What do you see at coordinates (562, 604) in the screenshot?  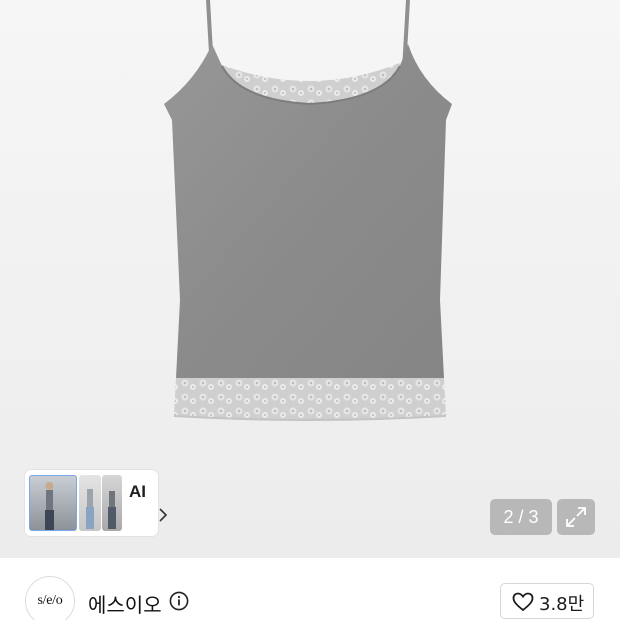 I see `like-count: 3.8만` at bounding box center [562, 604].